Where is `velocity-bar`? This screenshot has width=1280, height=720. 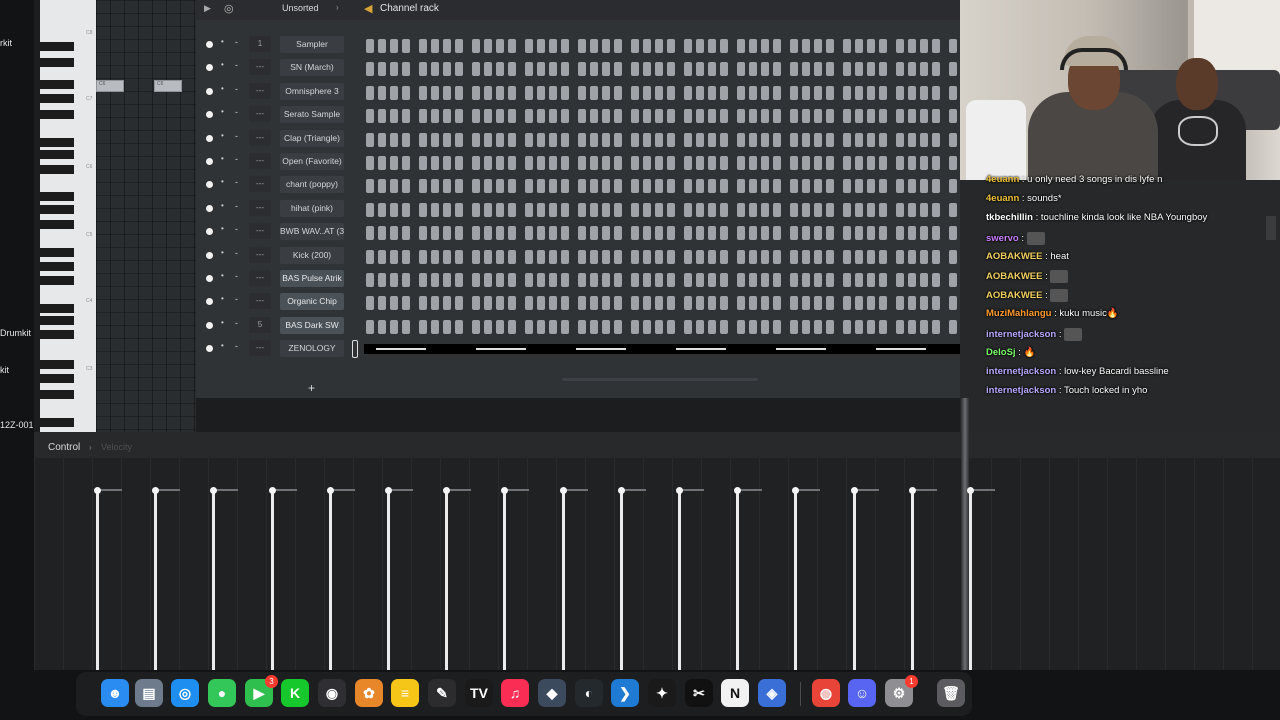 velocity-bar is located at coordinates (388, 580).